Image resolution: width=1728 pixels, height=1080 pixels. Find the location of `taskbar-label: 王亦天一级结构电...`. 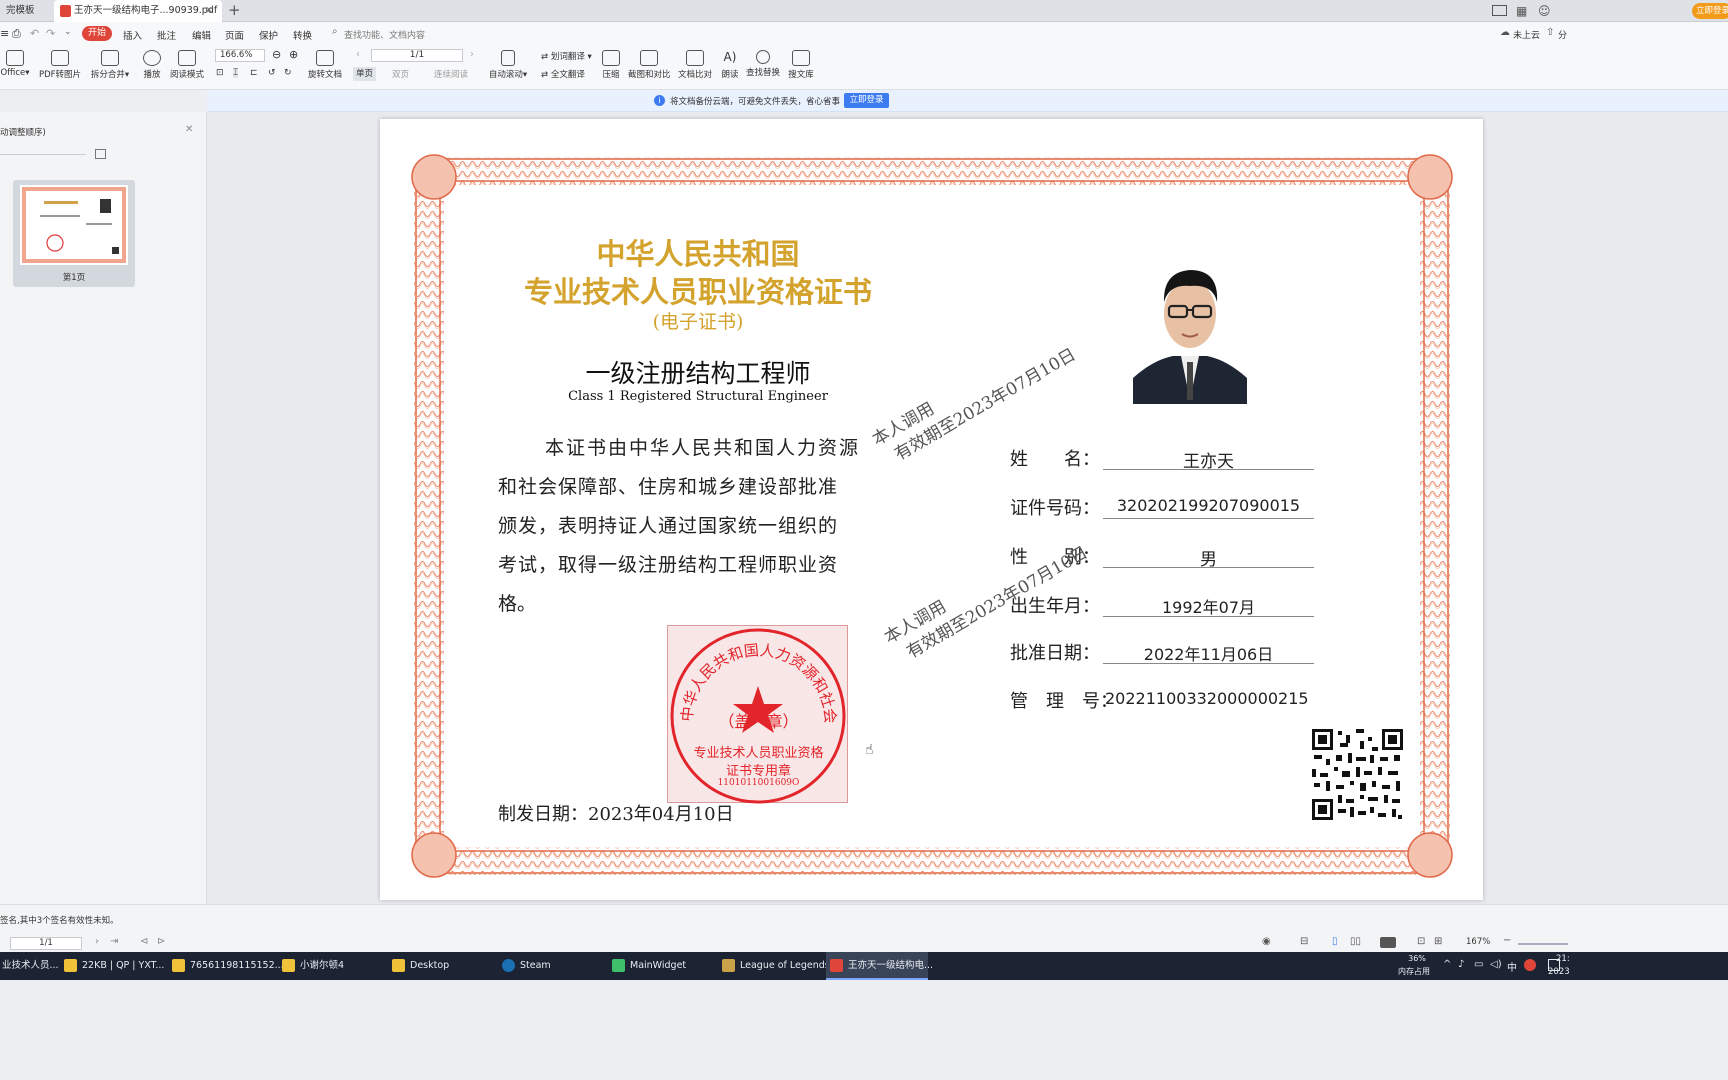

taskbar-label: 王亦天一级结构电... is located at coordinates (891, 965).